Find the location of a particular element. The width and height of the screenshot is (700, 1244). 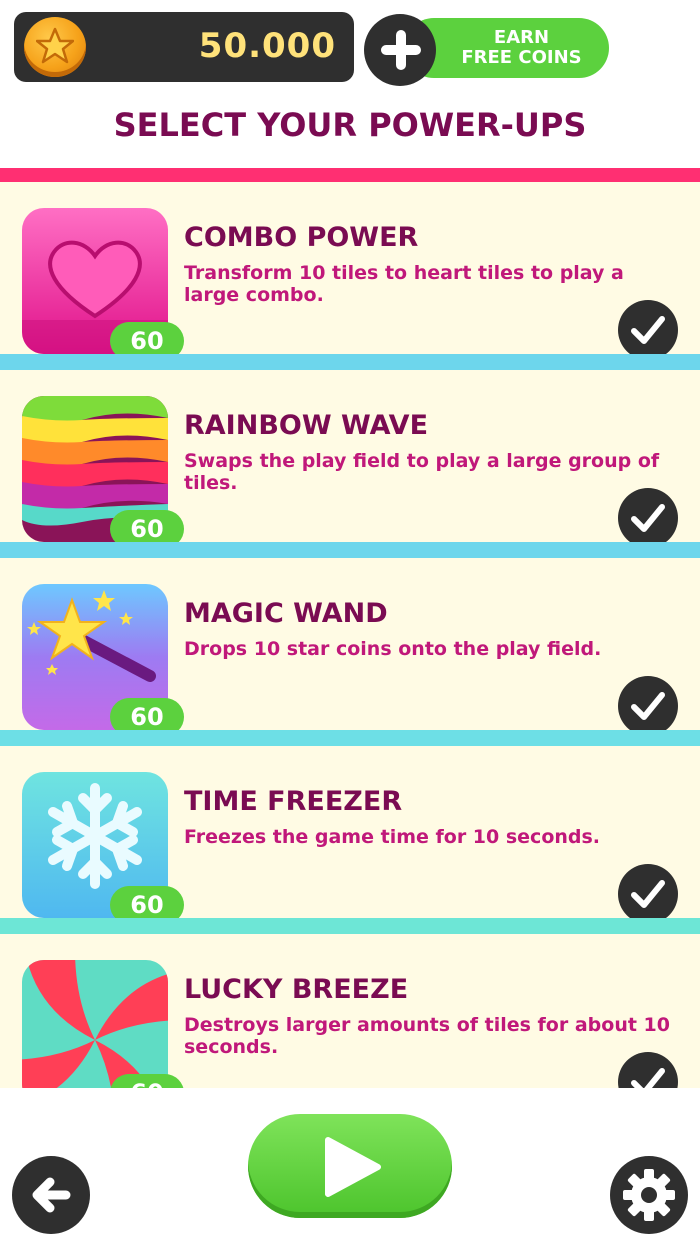

earn-label-line2: FREE COINS is located at coordinates (521, 57).